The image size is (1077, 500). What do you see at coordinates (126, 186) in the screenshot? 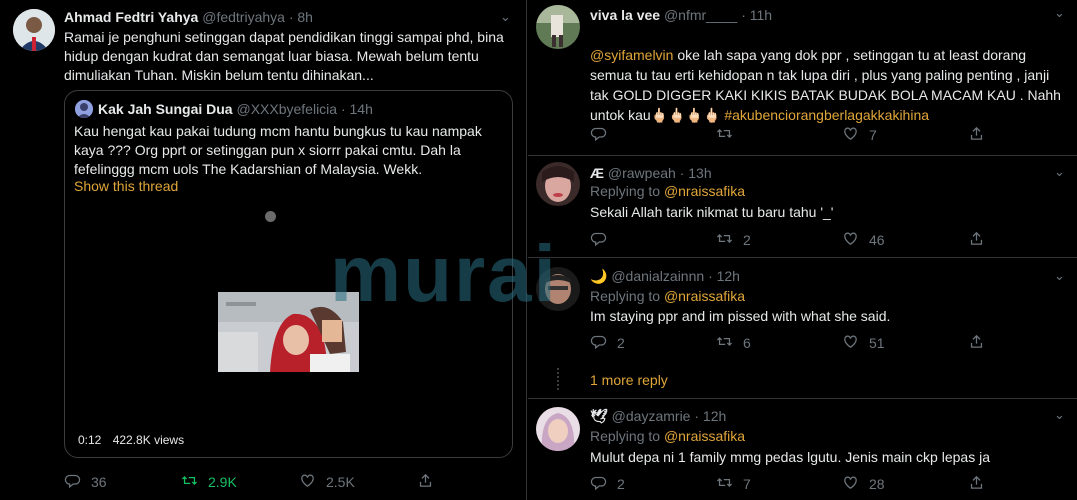
I see `show-thread-link: Show this thread` at bounding box center [126, 186].